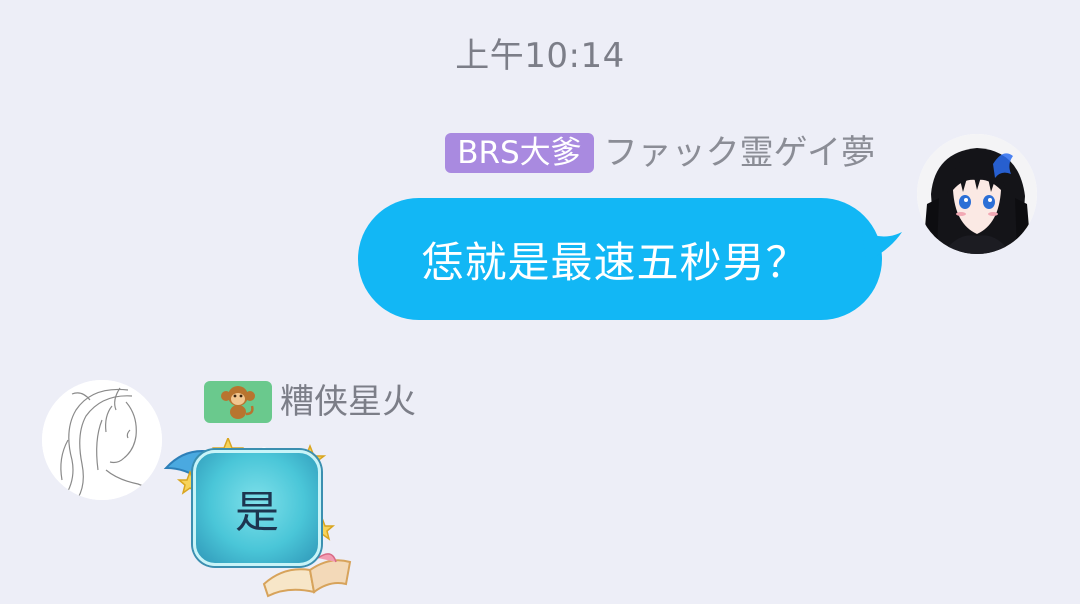 The image size is (1080, 604). I want to click on anime-girl-avatar-icon, so click(977, 194).